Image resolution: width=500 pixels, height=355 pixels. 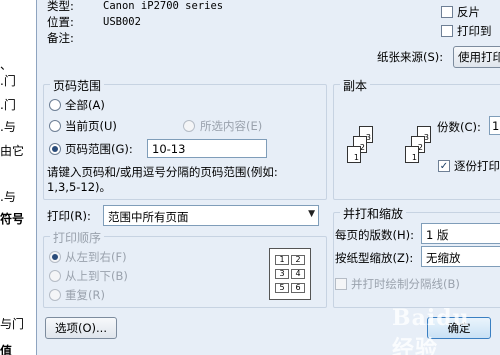 What do you see at coordinates (99, 149) in the screenshot?
I see `page-range-label: 页码范围(G):` at bounding box center [99, 149].